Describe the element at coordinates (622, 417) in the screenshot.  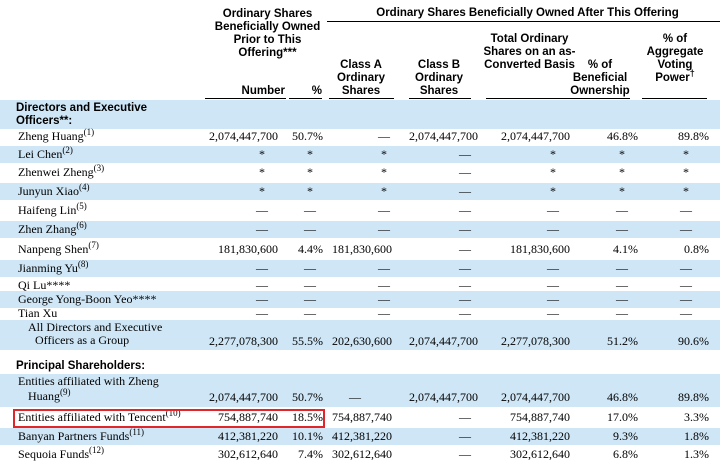
I see `cell-beneficial: 17.0%` at that location.